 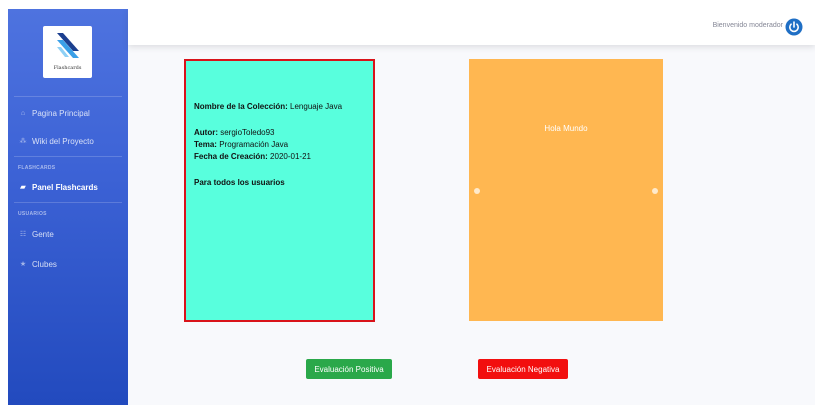 What do you see at coordinates (794, 27) in the screenshot?
I see `power-icon` at bounding box center [794, 27].